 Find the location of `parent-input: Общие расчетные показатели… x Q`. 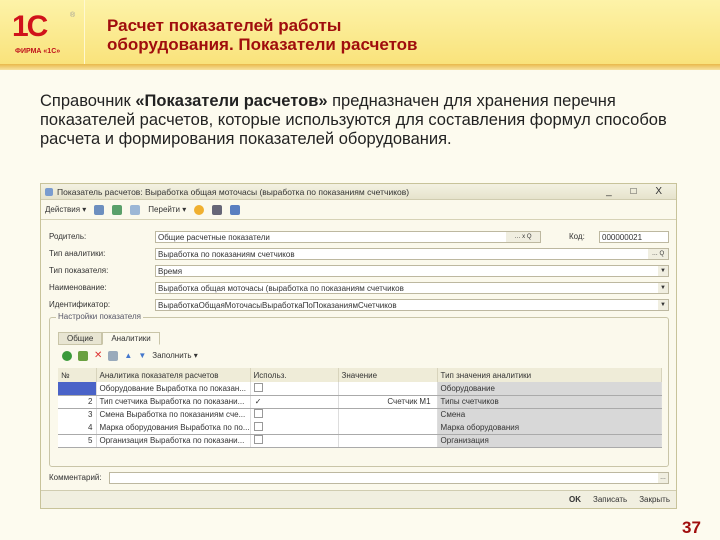

parent-input: Общие расчетные показатели… x Q is located at coordinates (348, 236).